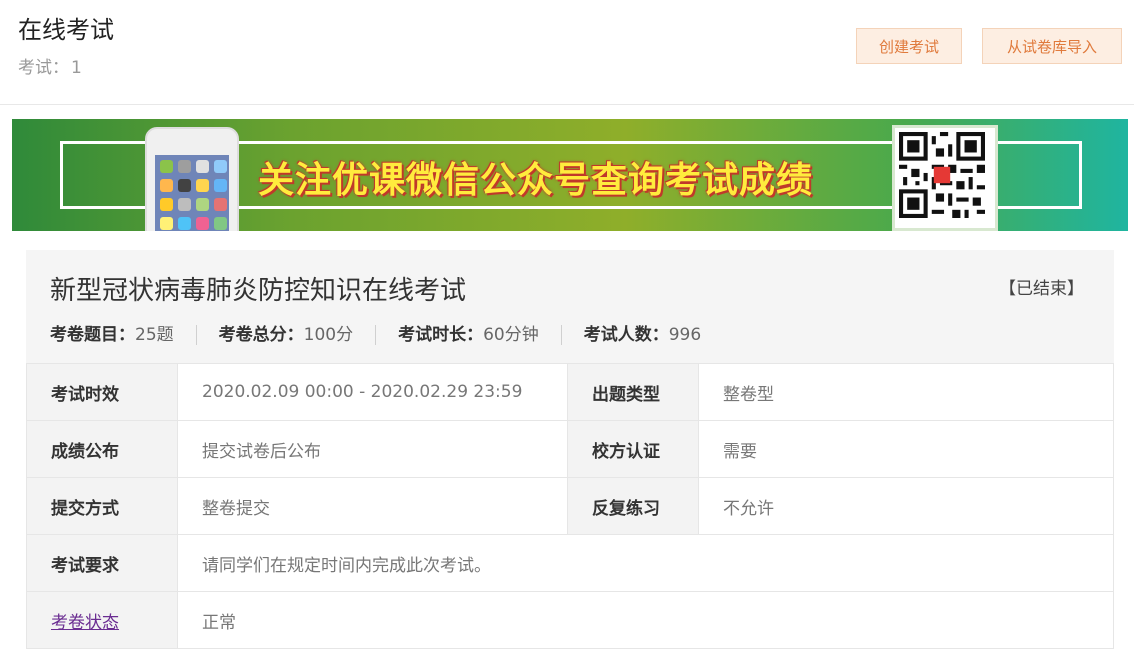 The height and width of the screenshot is (649, 1134). I want to click on info-label: 校方认证, so click(633, 449).